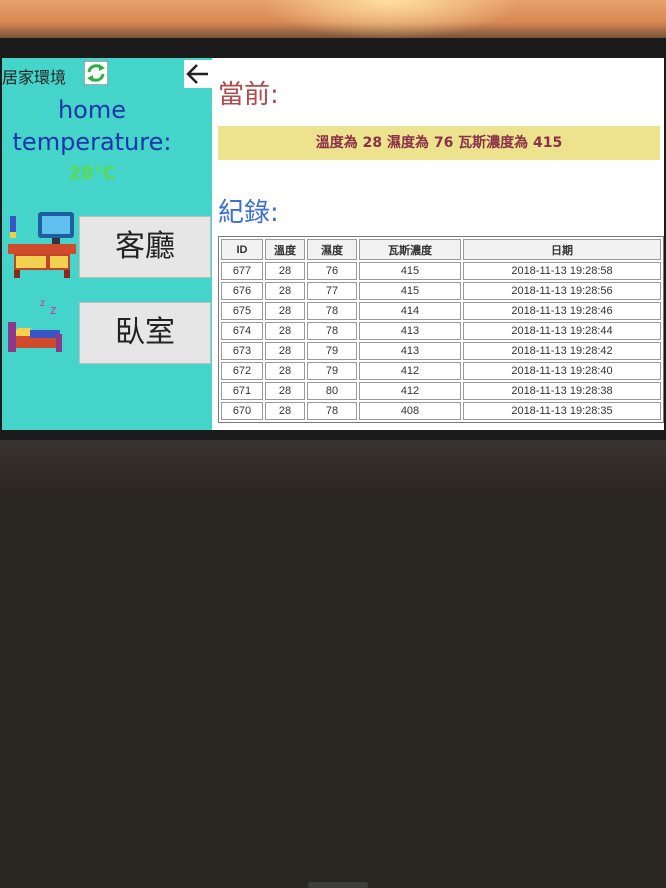  I want to click on living-room-icon, so click(42, 244).